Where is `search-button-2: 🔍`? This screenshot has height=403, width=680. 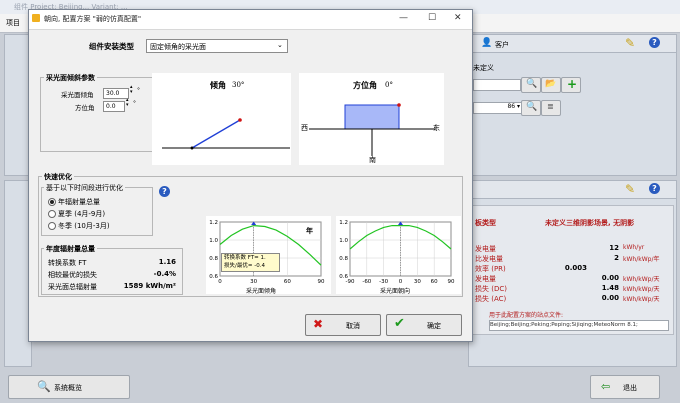 search-button-2: 🔍 is located at coordinates (531, 108).